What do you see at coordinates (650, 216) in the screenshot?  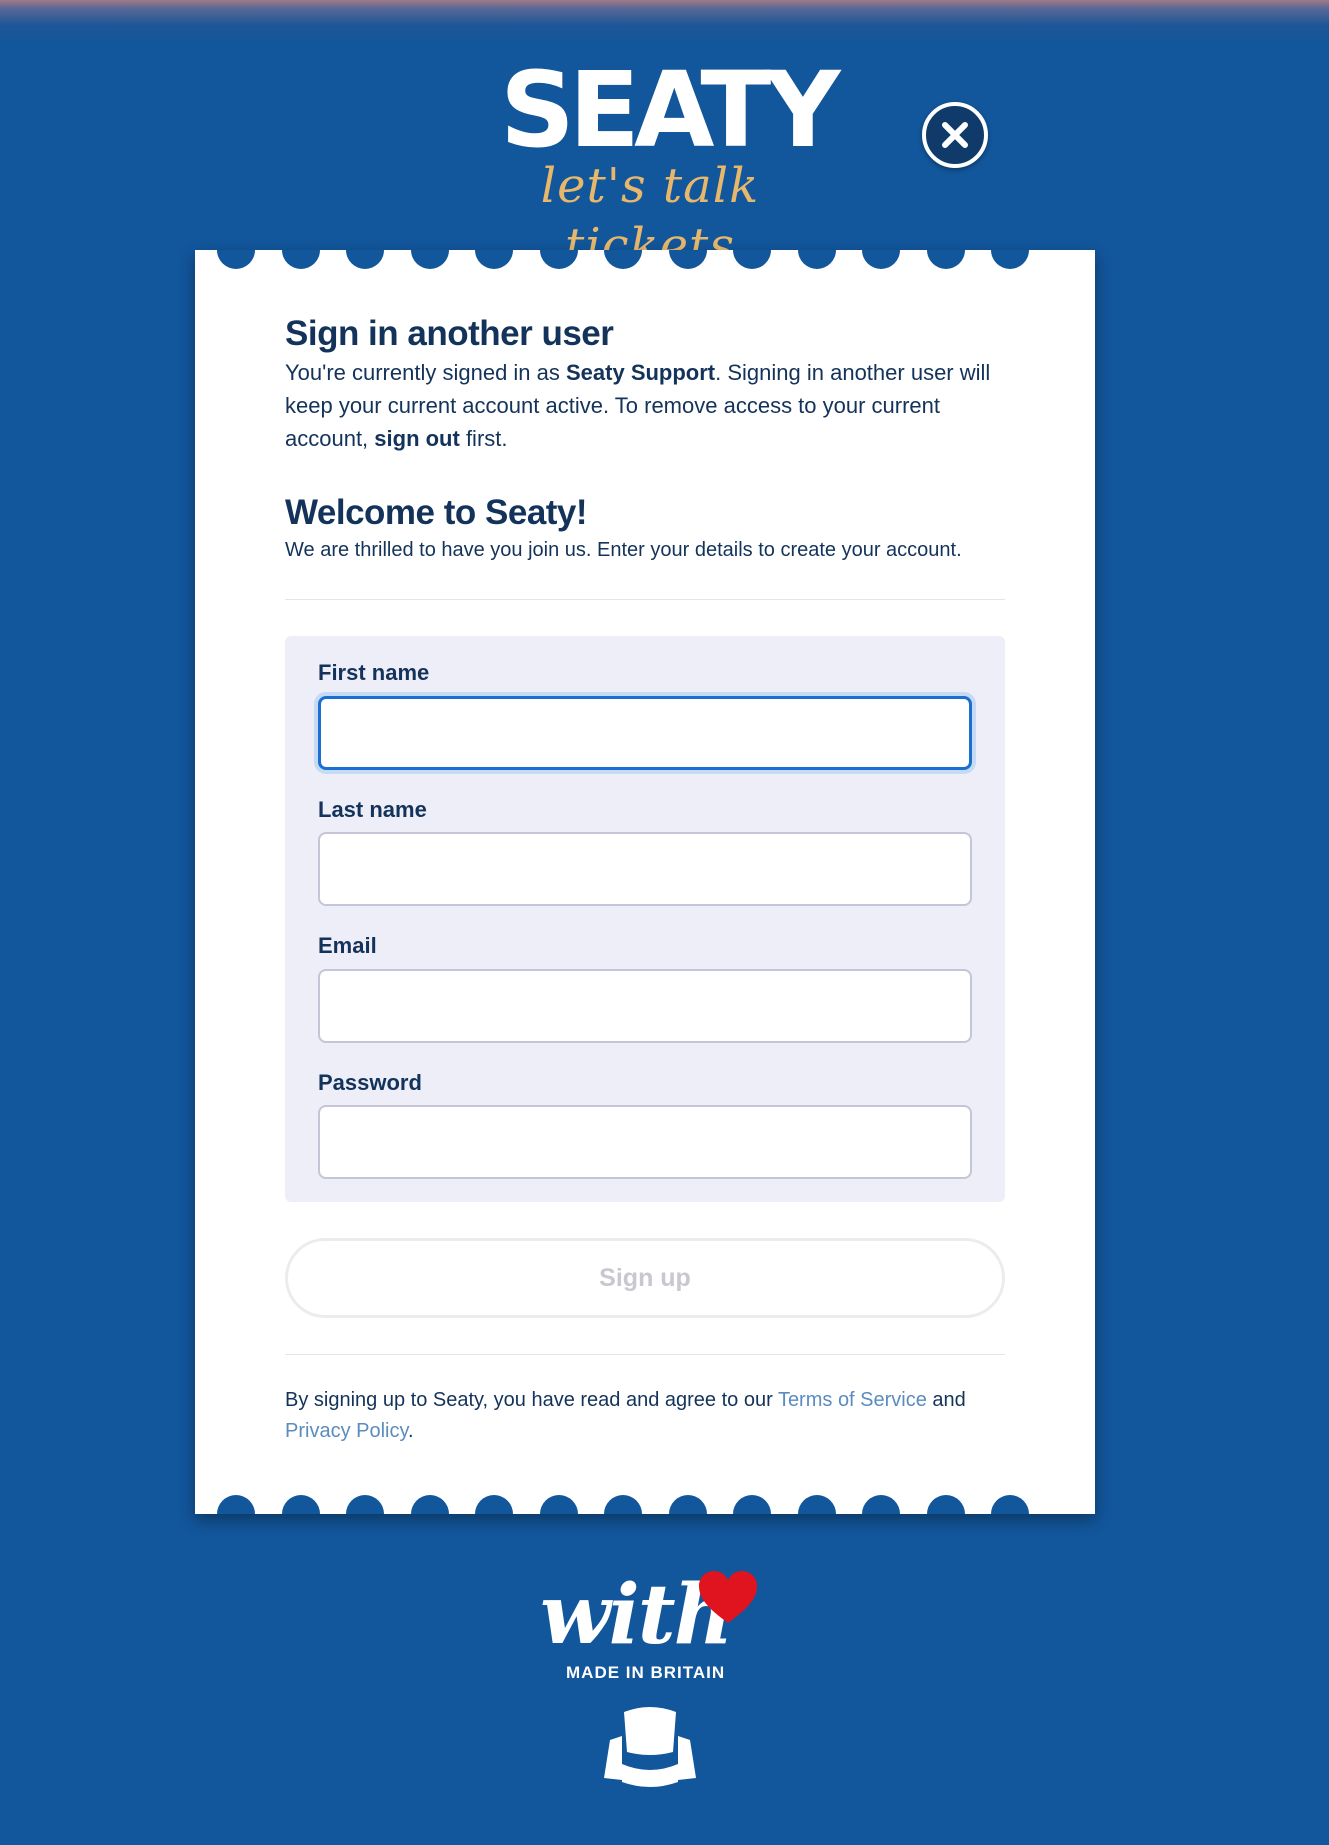 I see `logo-tagline: let's talk tickets` at bounding box center [650, 216].